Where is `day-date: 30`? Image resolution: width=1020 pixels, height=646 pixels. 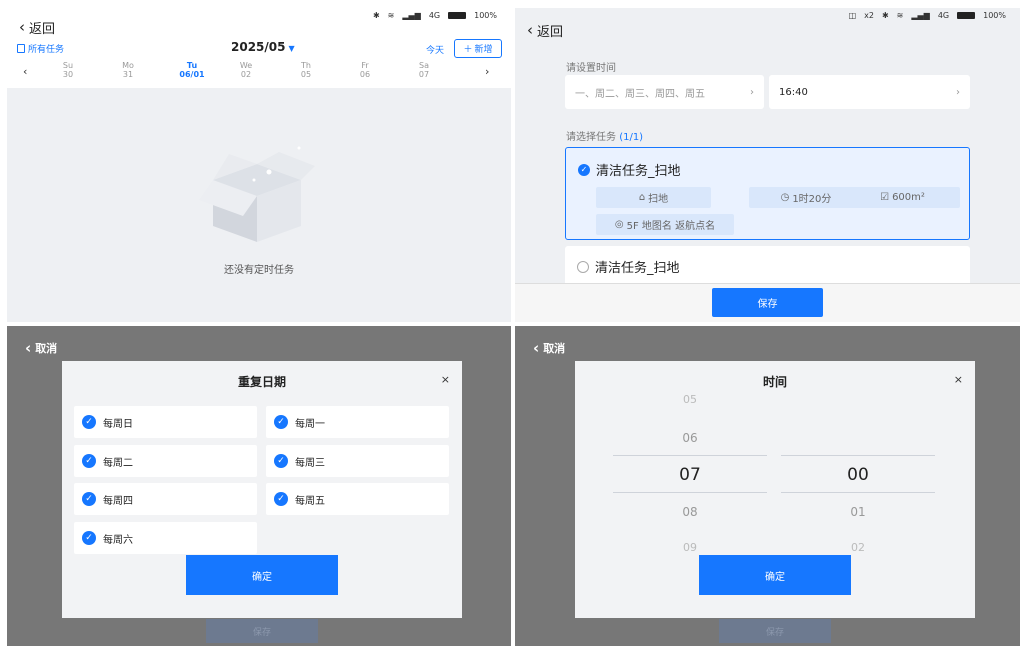 day-date: 30 is located at coordinates (68, 74).